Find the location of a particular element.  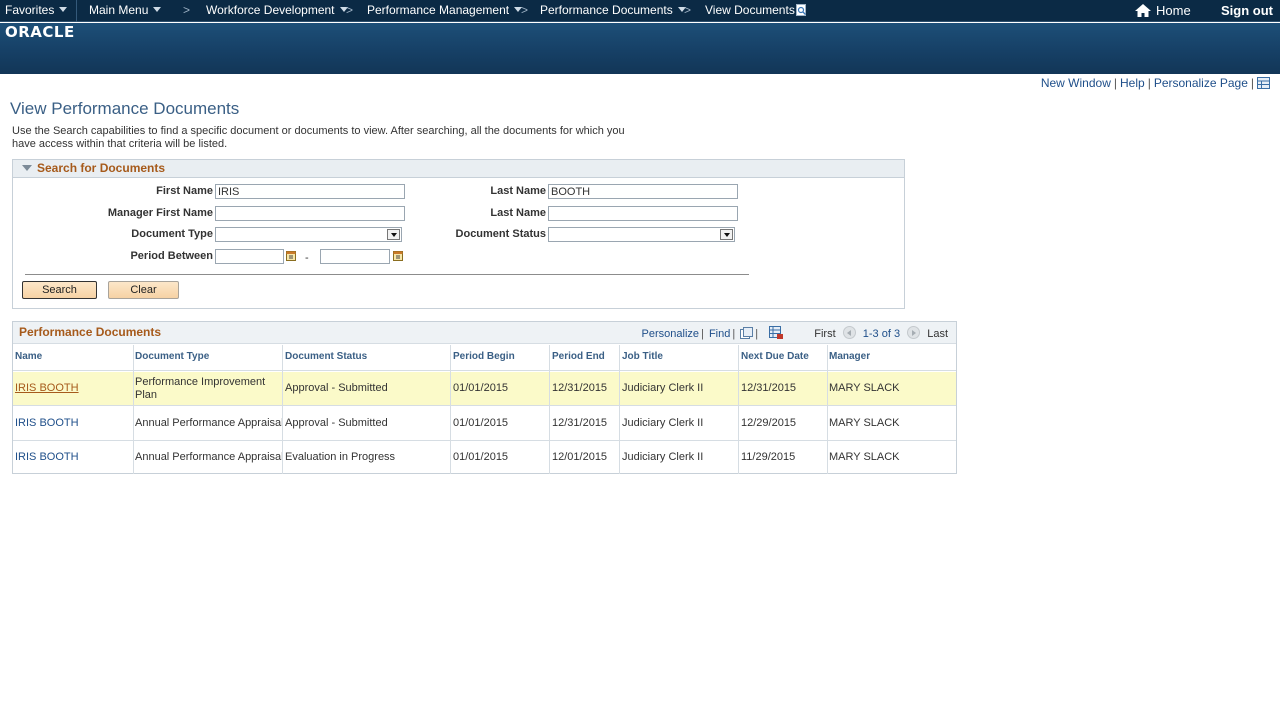

download-spreadsheet-icon is located at coordinates (776, 332).